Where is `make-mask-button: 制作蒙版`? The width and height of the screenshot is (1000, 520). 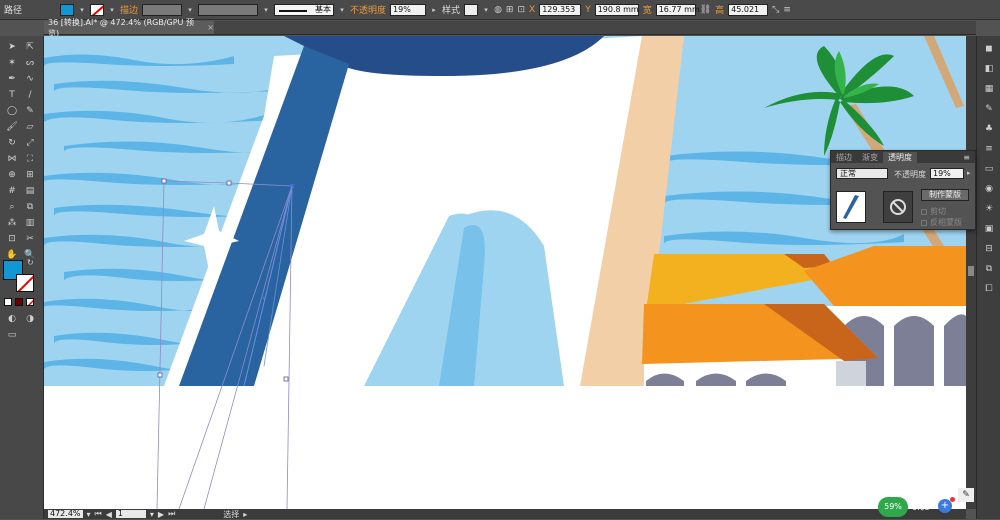
make-mask-button: 制作蒙版 is located at coordinates (945, 195).